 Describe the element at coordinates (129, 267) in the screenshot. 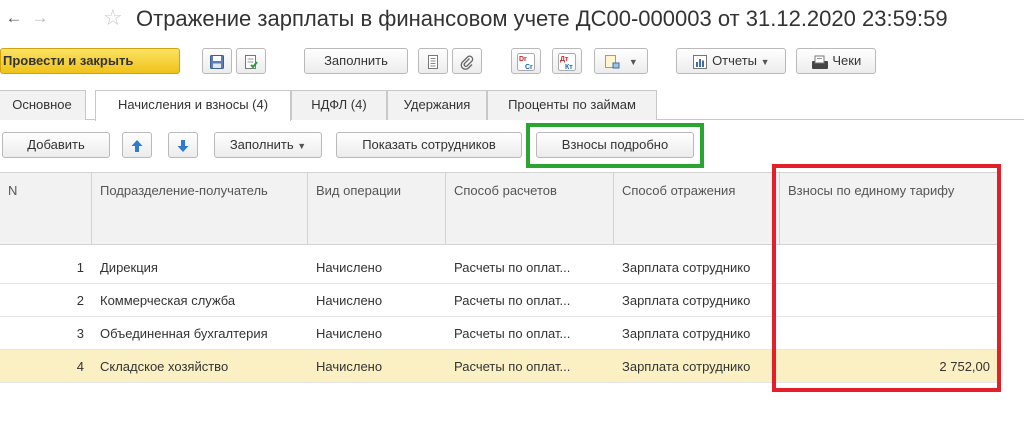

I see `department-cell: Дирекция` at that location.